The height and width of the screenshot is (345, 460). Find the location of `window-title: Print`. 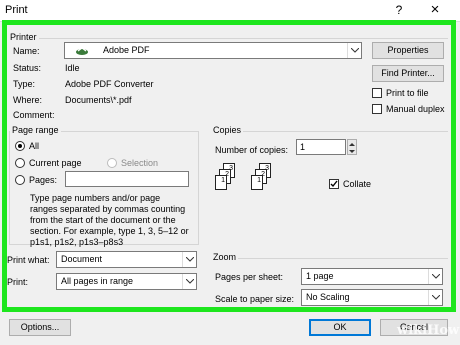

window-title: Print is located at coordinates (16, 10).